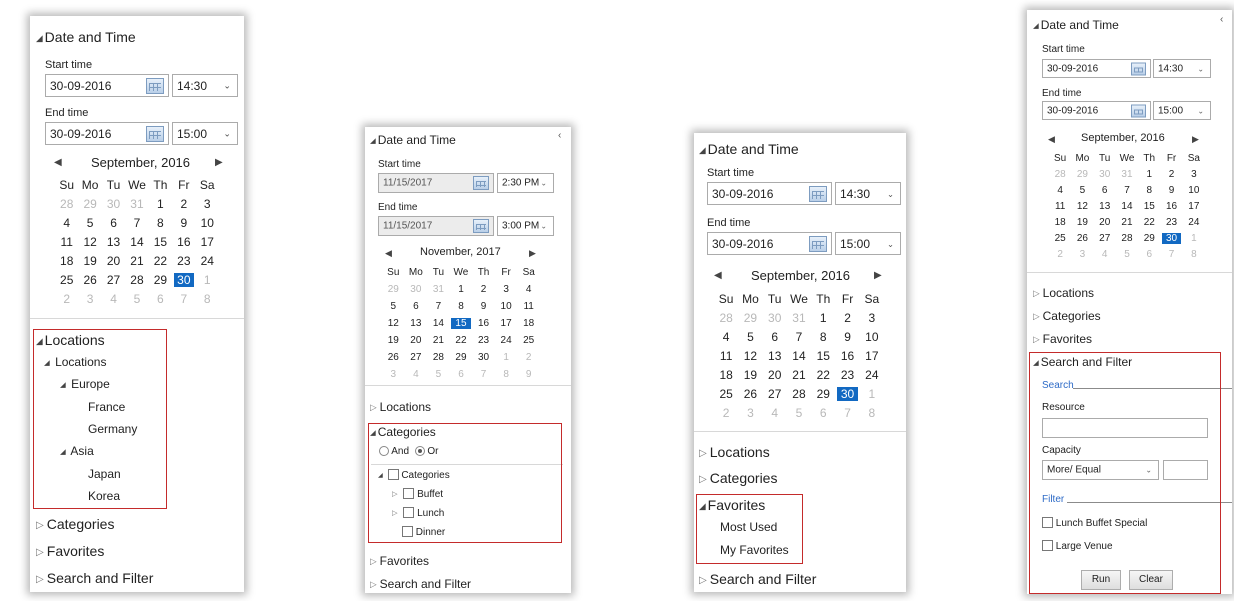 This screenshot has height=601, width=1234. What do you see at coordinates (160, 260) in the screenshot?
I see `calendar-day: 22` at bounding box center [160, 260].